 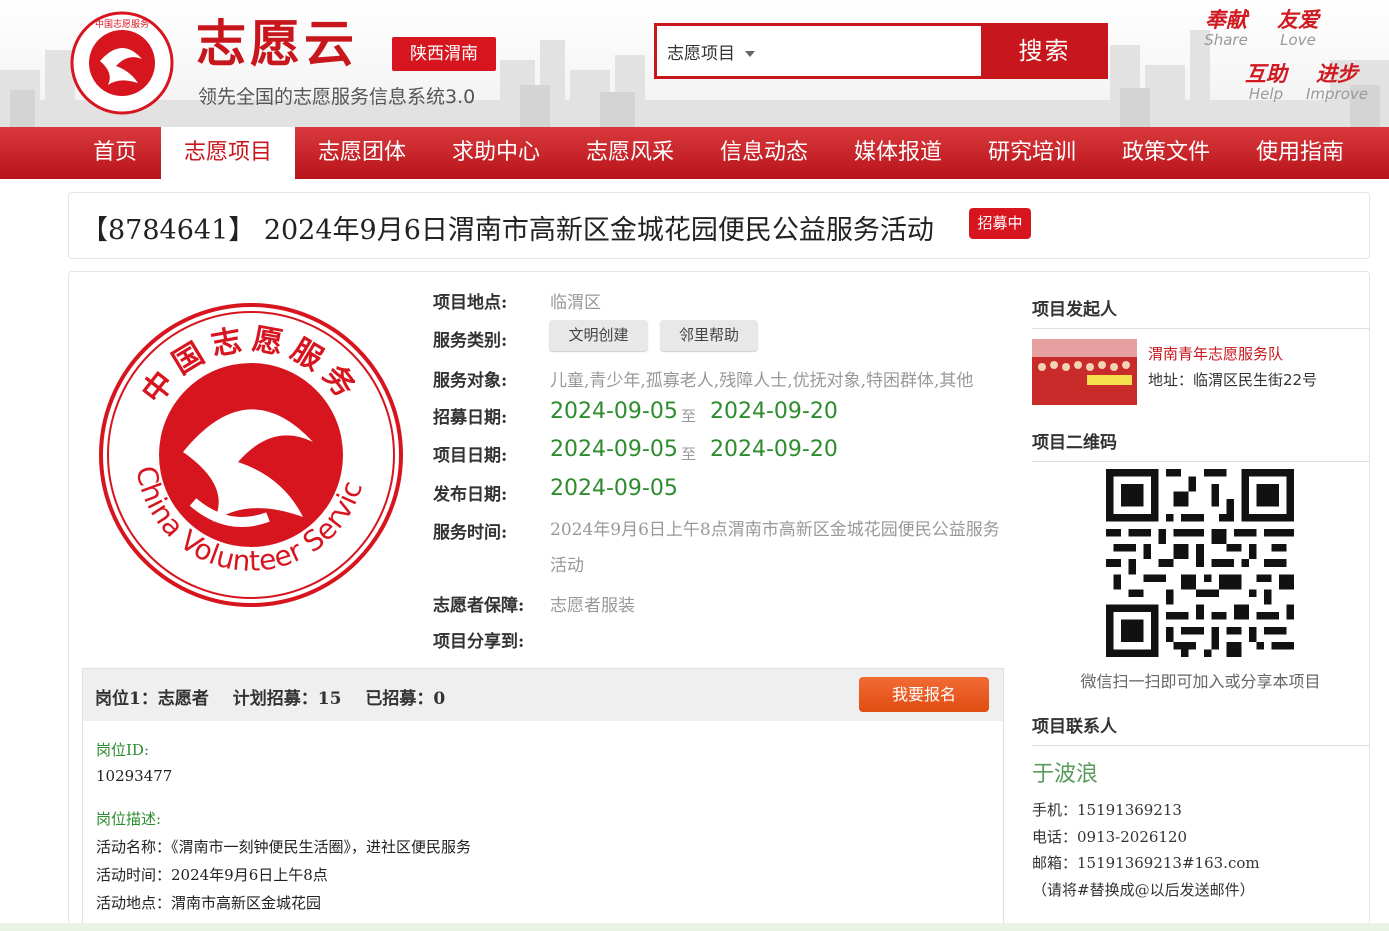 I want to click on nav-item-guide: 使用指南, so click(x=1300, y=153).